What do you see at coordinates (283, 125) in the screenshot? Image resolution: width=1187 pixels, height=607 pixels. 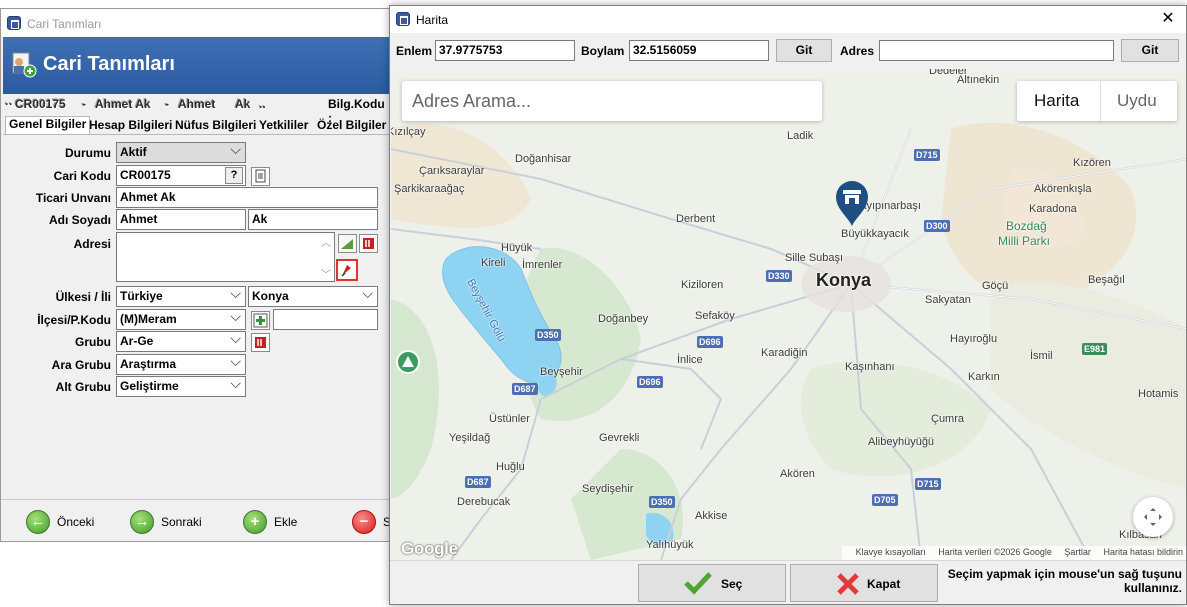 I see `tab-yetkililer: Yetkililer` at bounding box center [283, 125].